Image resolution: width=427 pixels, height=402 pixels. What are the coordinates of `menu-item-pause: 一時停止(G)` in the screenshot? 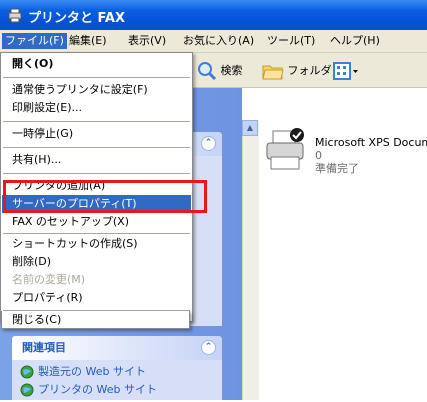 It's located at (96, 134).